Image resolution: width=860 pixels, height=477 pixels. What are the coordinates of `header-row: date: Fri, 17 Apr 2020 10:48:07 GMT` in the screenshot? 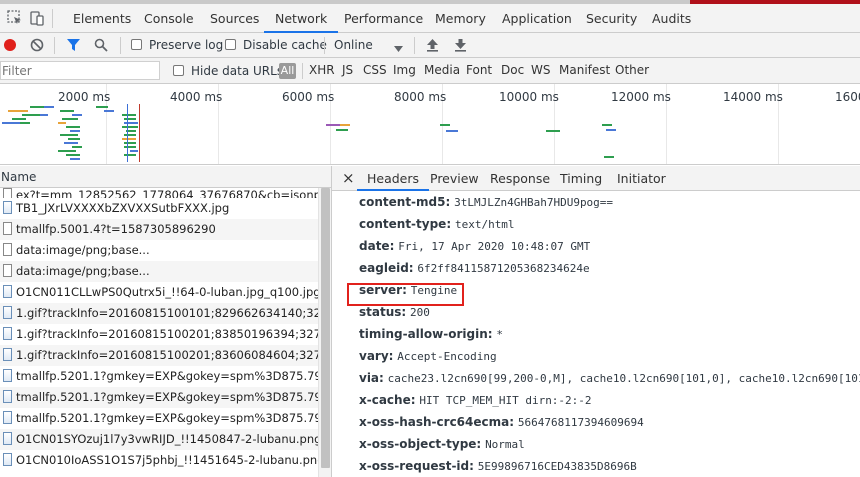 It's located at (475, 246).